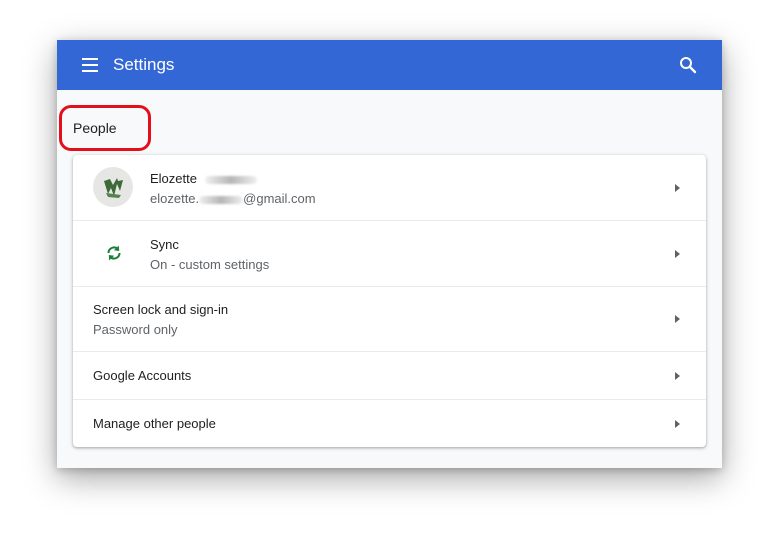 The height and width of the screenshot is (544, 780). I want to click on sync-row: Sync On - custom settings, so click(389, 254).